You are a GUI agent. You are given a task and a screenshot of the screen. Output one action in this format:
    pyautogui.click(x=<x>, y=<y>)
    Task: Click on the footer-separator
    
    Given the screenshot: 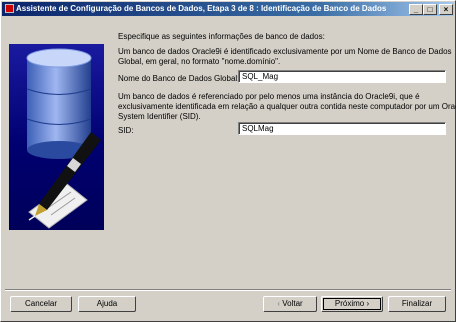 What is the action you would take?
    pyautogui.click(x=228, y=290)
    